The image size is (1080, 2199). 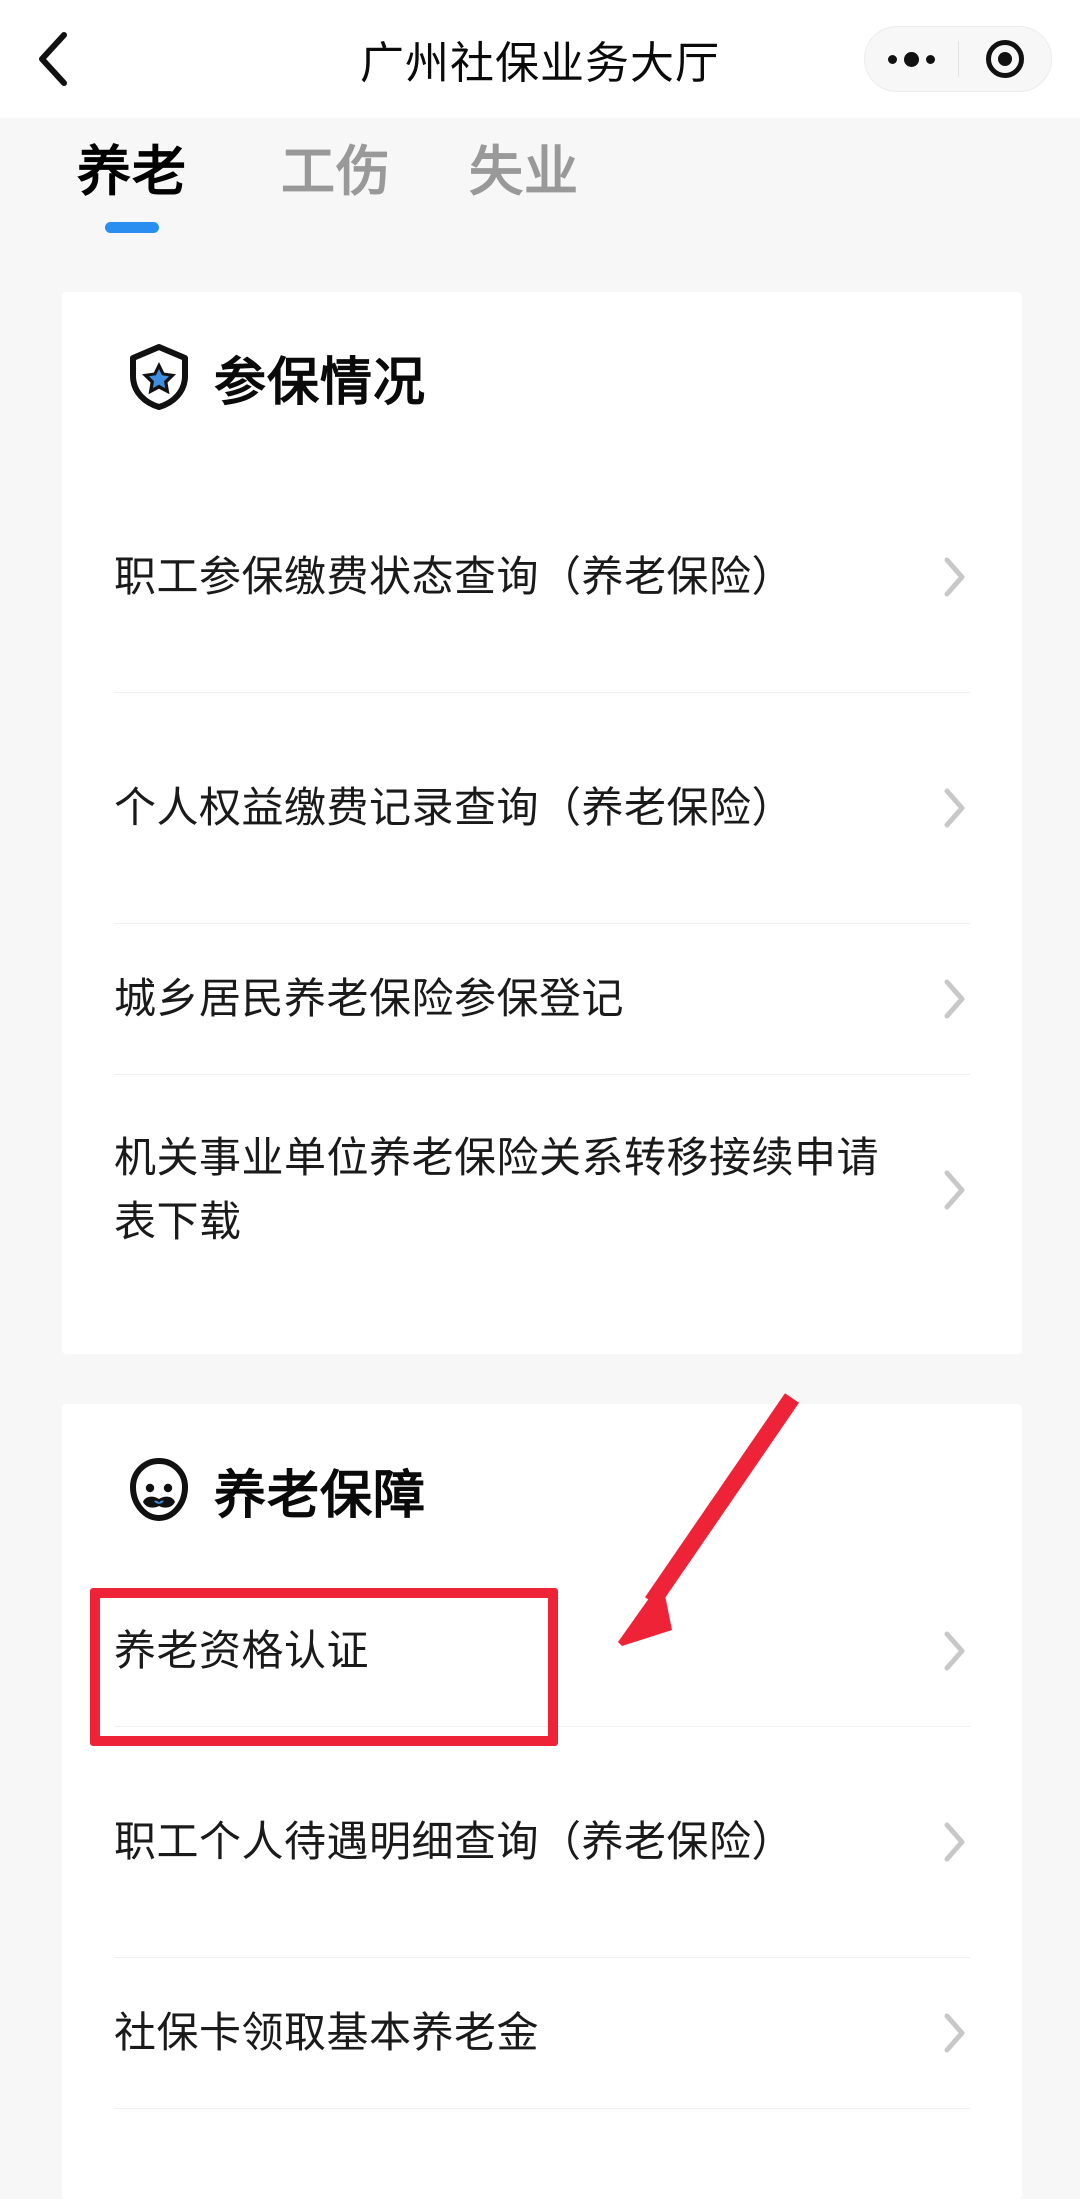 I want to click on section-header: 养老保障, so click(x=542, y=1490).